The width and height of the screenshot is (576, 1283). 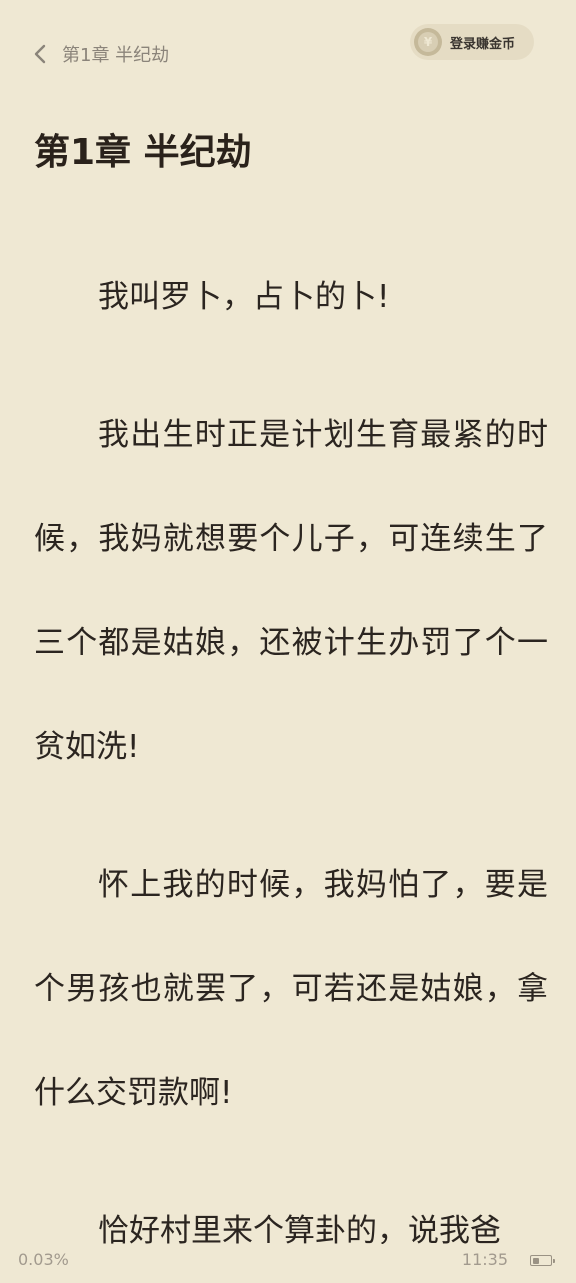 What do you see at coordinates (143, 152) in the screenshot?
I see `chapter-title: 第1章 半纪劫` at bounding box center [143, 152].